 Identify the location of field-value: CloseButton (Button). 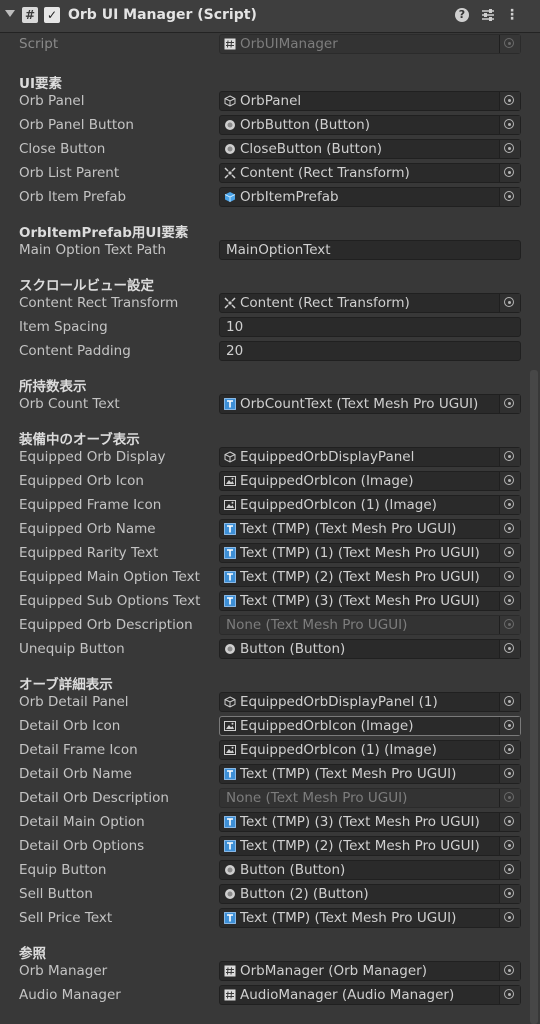
(311, 149).